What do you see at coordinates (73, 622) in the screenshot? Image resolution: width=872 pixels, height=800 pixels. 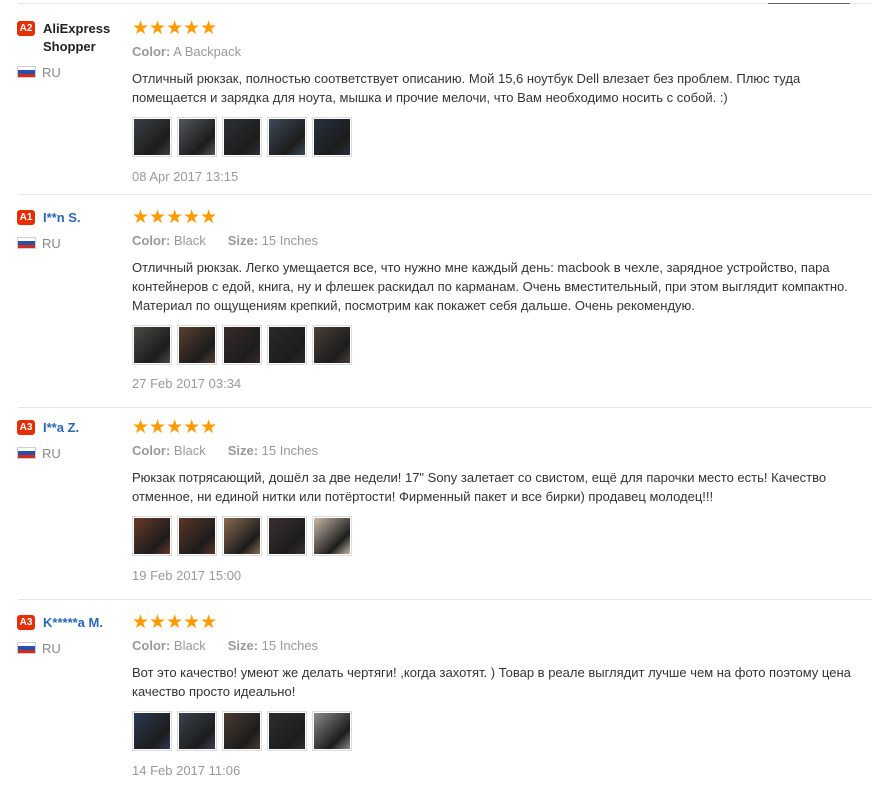 I see `reviewer-name: K*****a M.` at bounding box center [73, 622].